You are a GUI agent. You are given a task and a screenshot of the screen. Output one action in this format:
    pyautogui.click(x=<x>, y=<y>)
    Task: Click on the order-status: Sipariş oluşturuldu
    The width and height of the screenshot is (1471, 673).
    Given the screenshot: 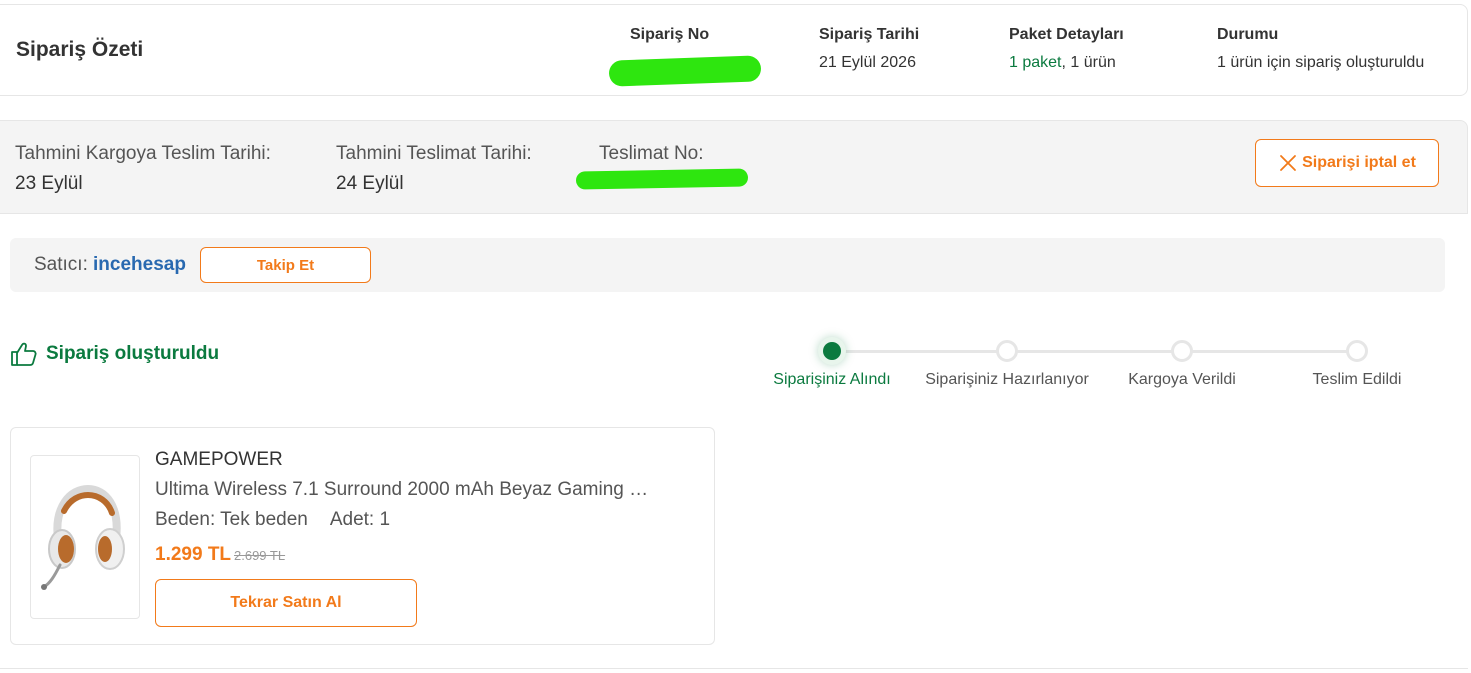 What is the action you would take?
    pyautogui.click(x=114, y=354)
    